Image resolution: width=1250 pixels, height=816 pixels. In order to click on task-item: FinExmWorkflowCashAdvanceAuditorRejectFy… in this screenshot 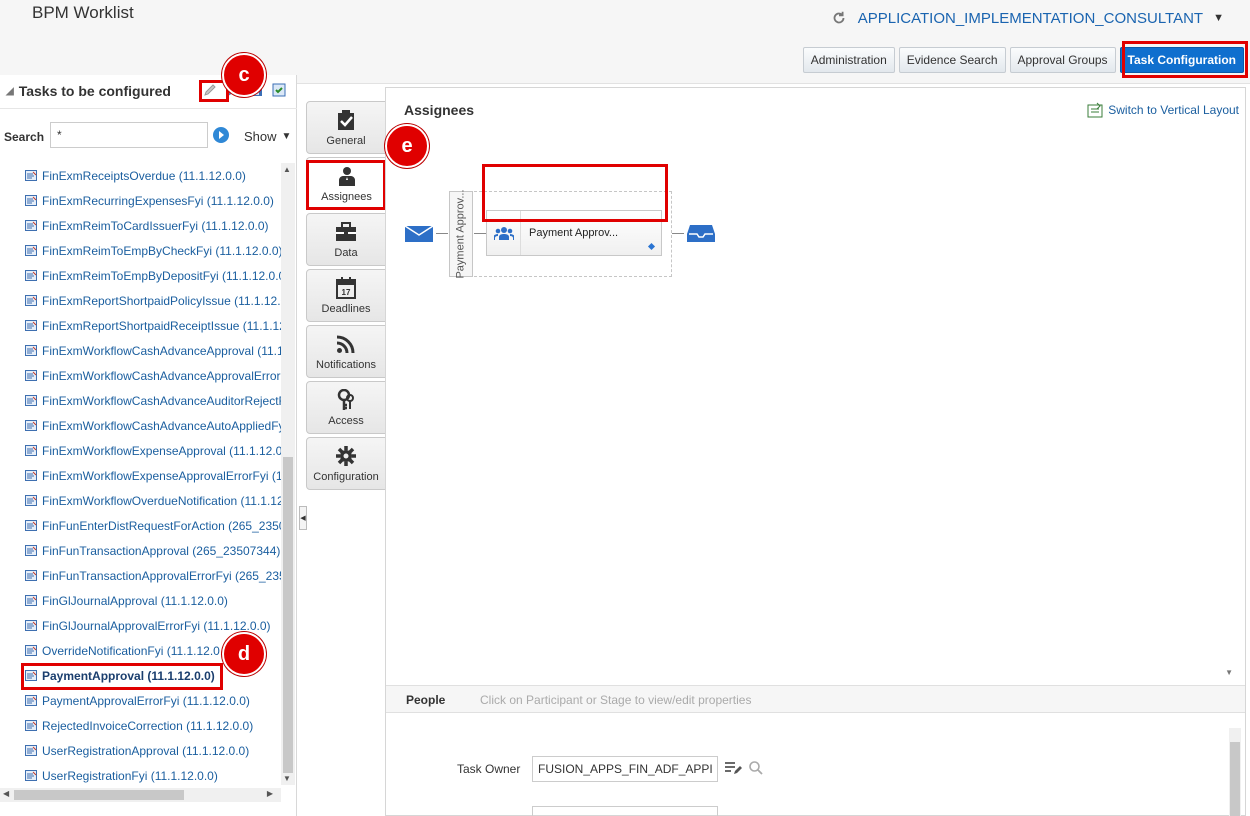, I will do `click(140, 400)`.